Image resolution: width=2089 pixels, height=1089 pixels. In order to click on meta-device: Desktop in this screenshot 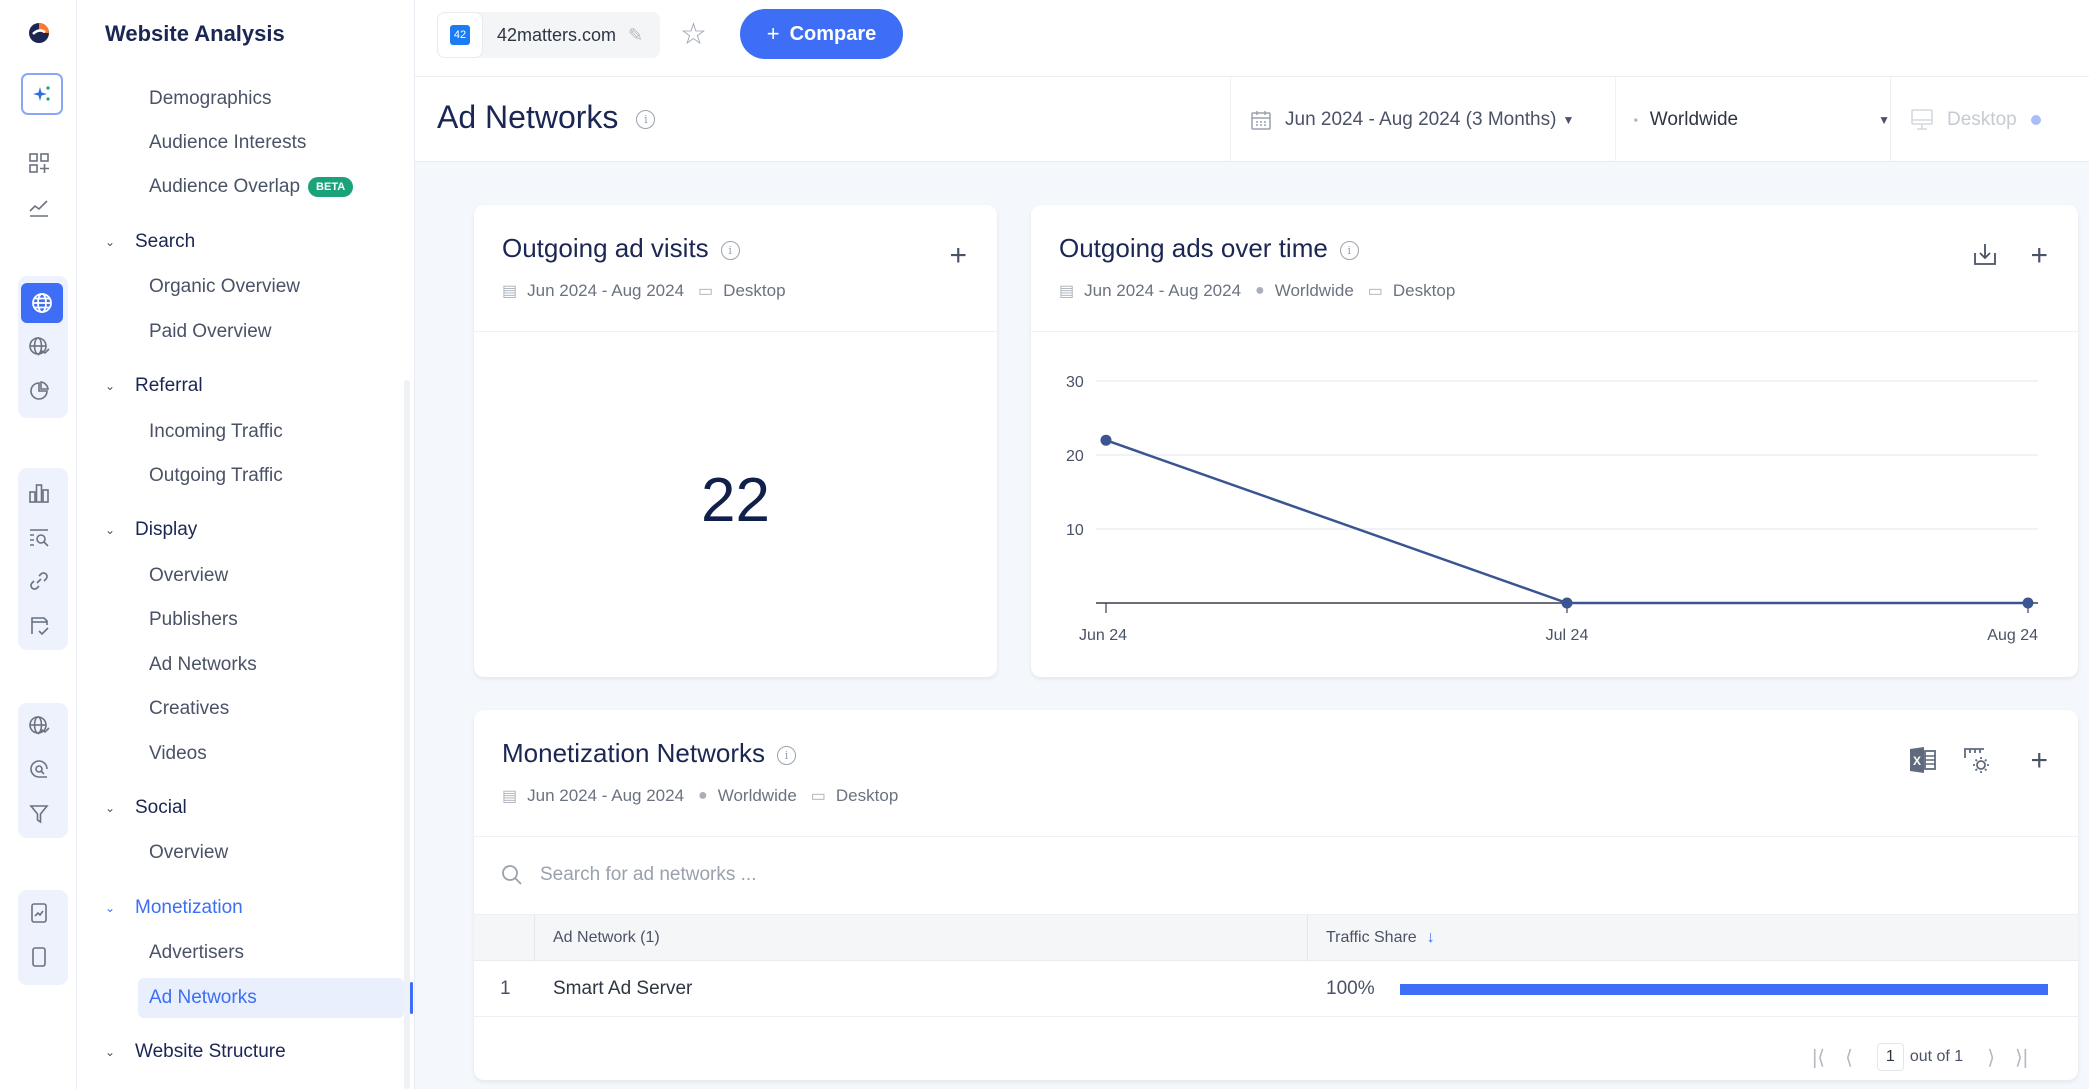, I will do `click(867, 795)`.